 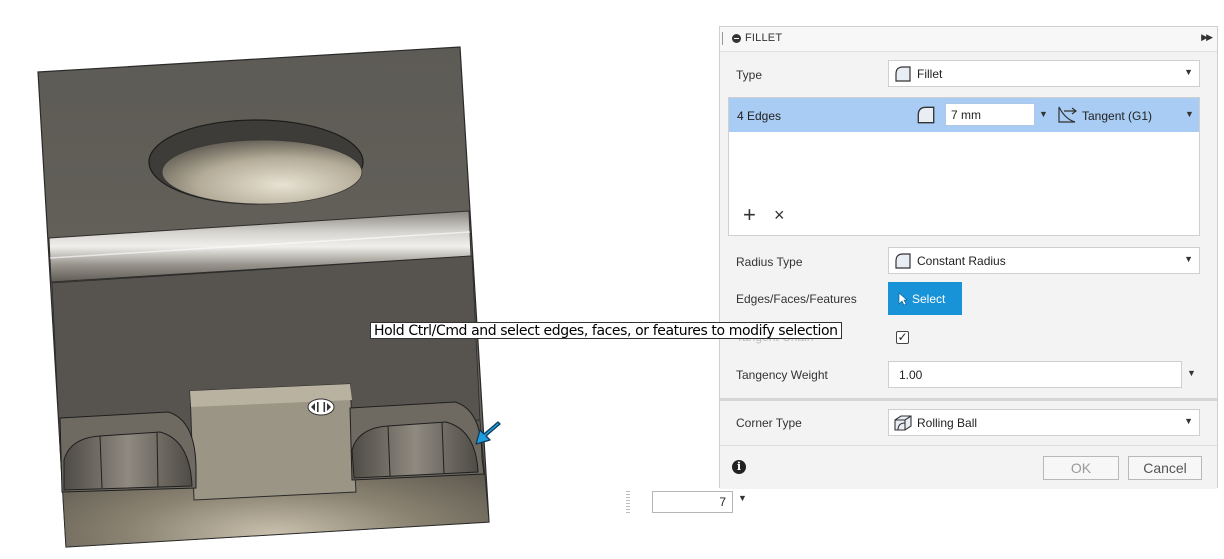 I want to click on constant-radius-icon, so click(x=903, y=261).